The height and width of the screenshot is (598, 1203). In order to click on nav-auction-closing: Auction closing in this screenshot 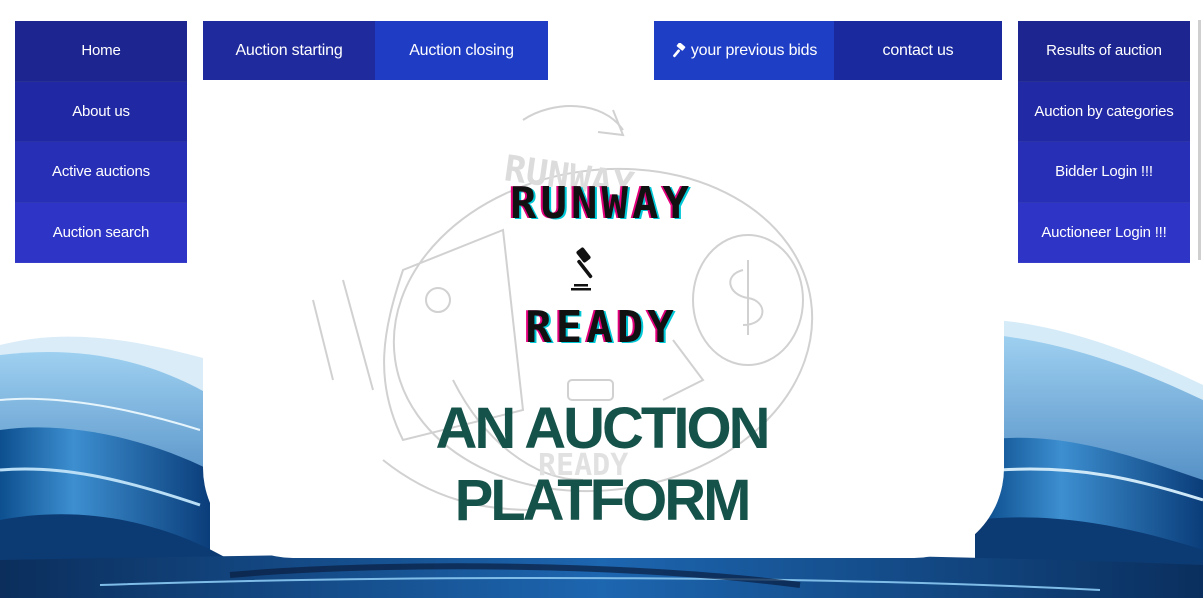, I will do `click(461, 50)`.